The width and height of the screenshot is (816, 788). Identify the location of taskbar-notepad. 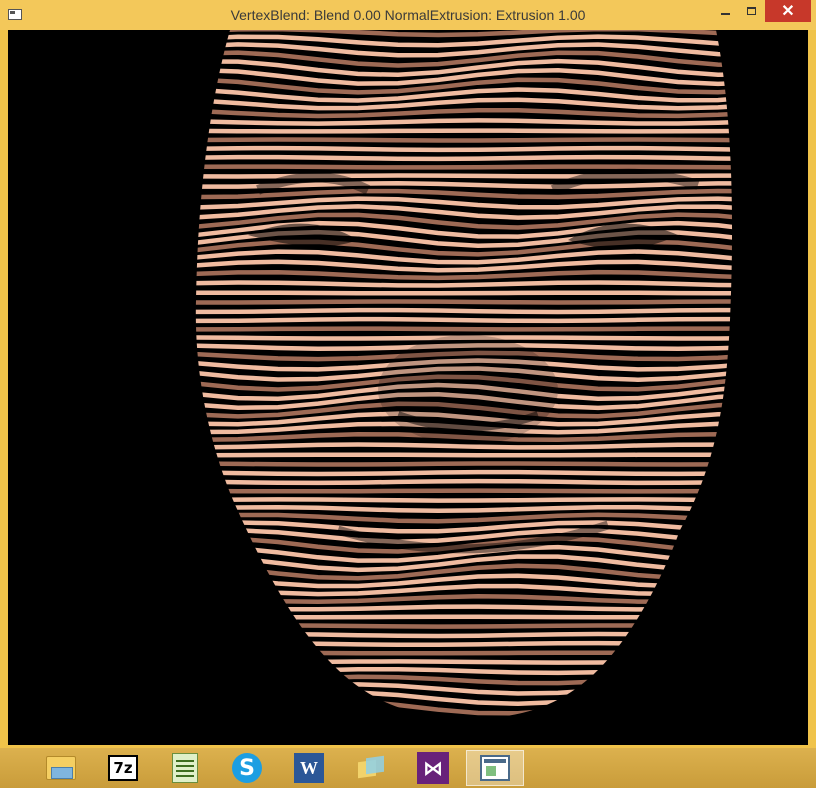
(185, 768).